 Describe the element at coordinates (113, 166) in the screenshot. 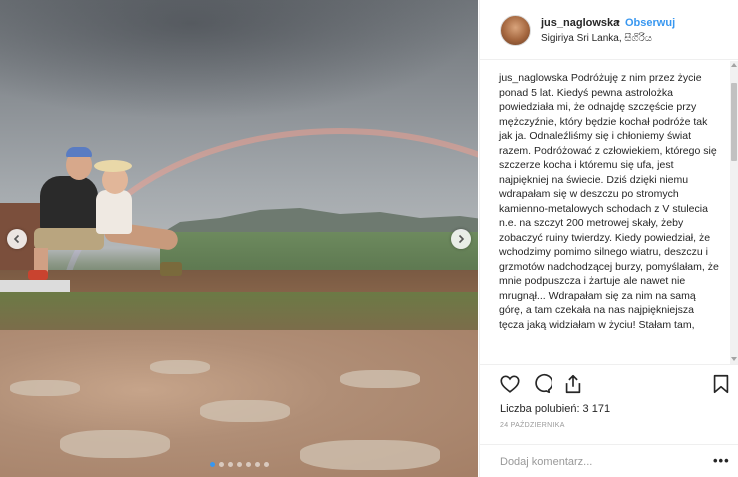

I see `woman-hat` at that location.